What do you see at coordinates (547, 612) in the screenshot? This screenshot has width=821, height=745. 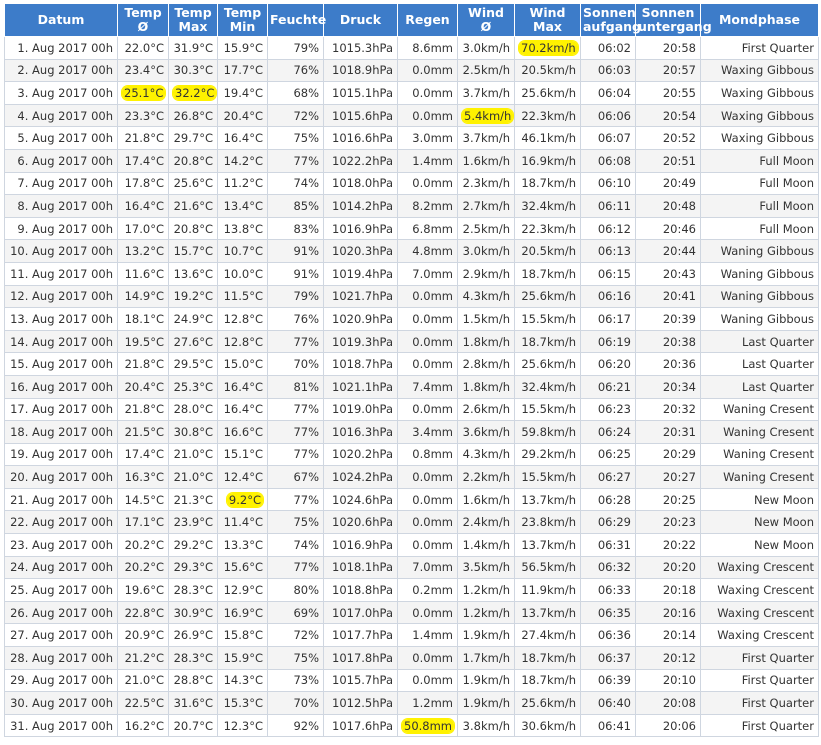 I see `cell-wind-max: 13.7km/h` at bounding box center [547, 612].